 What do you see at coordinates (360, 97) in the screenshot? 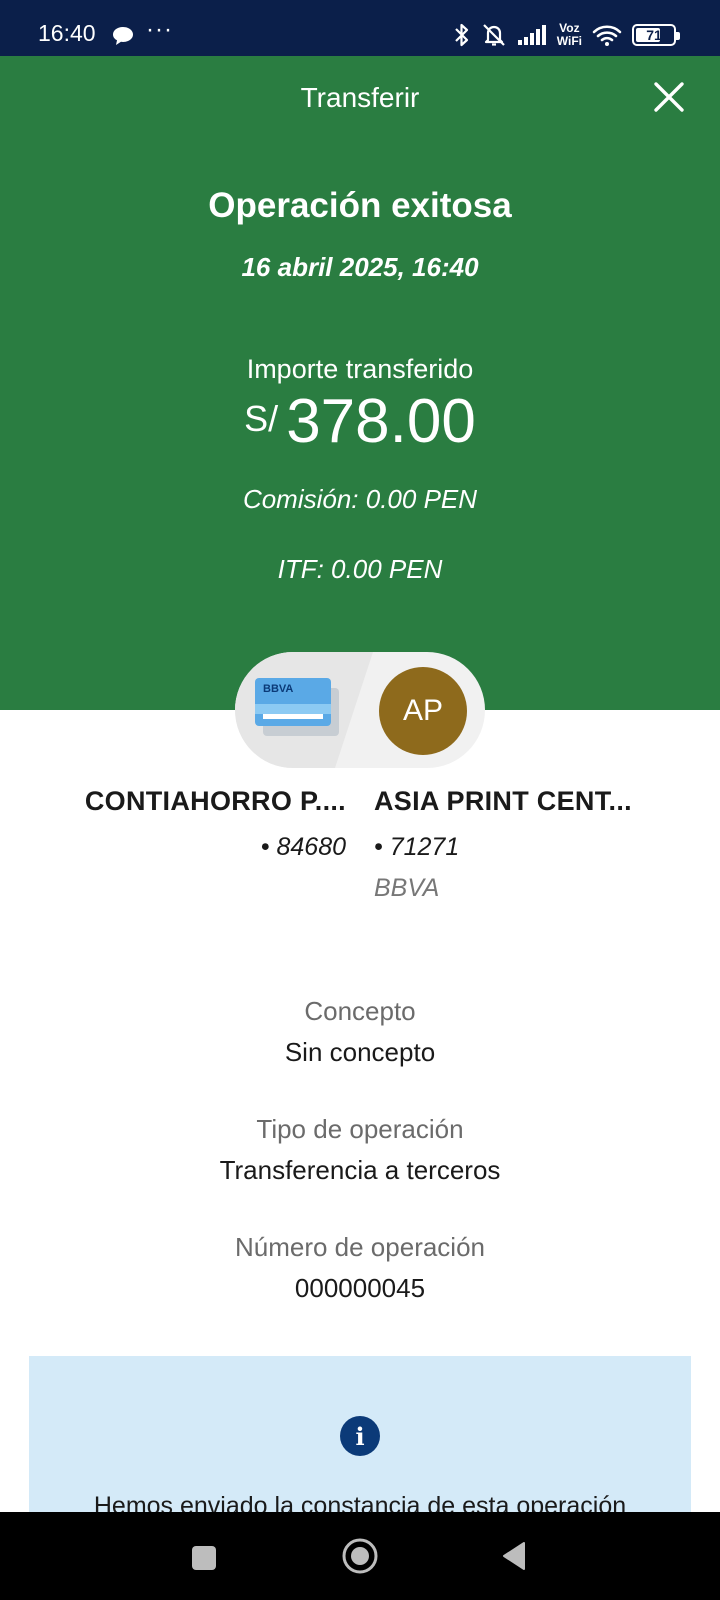
I see `page-title: Transferir` at bounding box center [360, 97].